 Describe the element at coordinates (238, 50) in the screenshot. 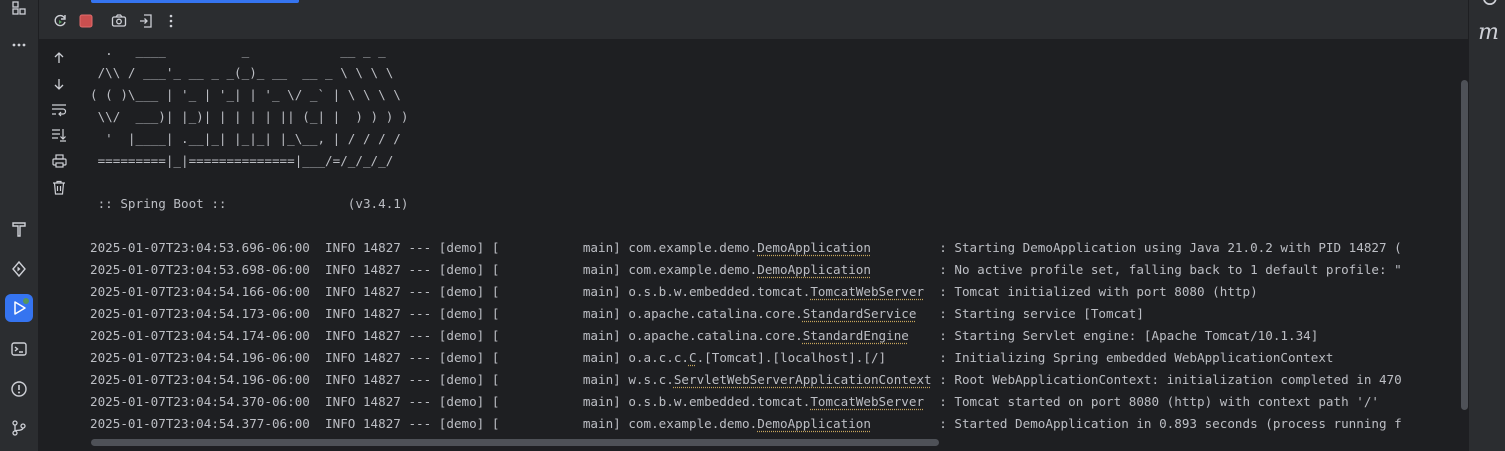

I see `banner-line: . ____ _ __ _ _` at that location.